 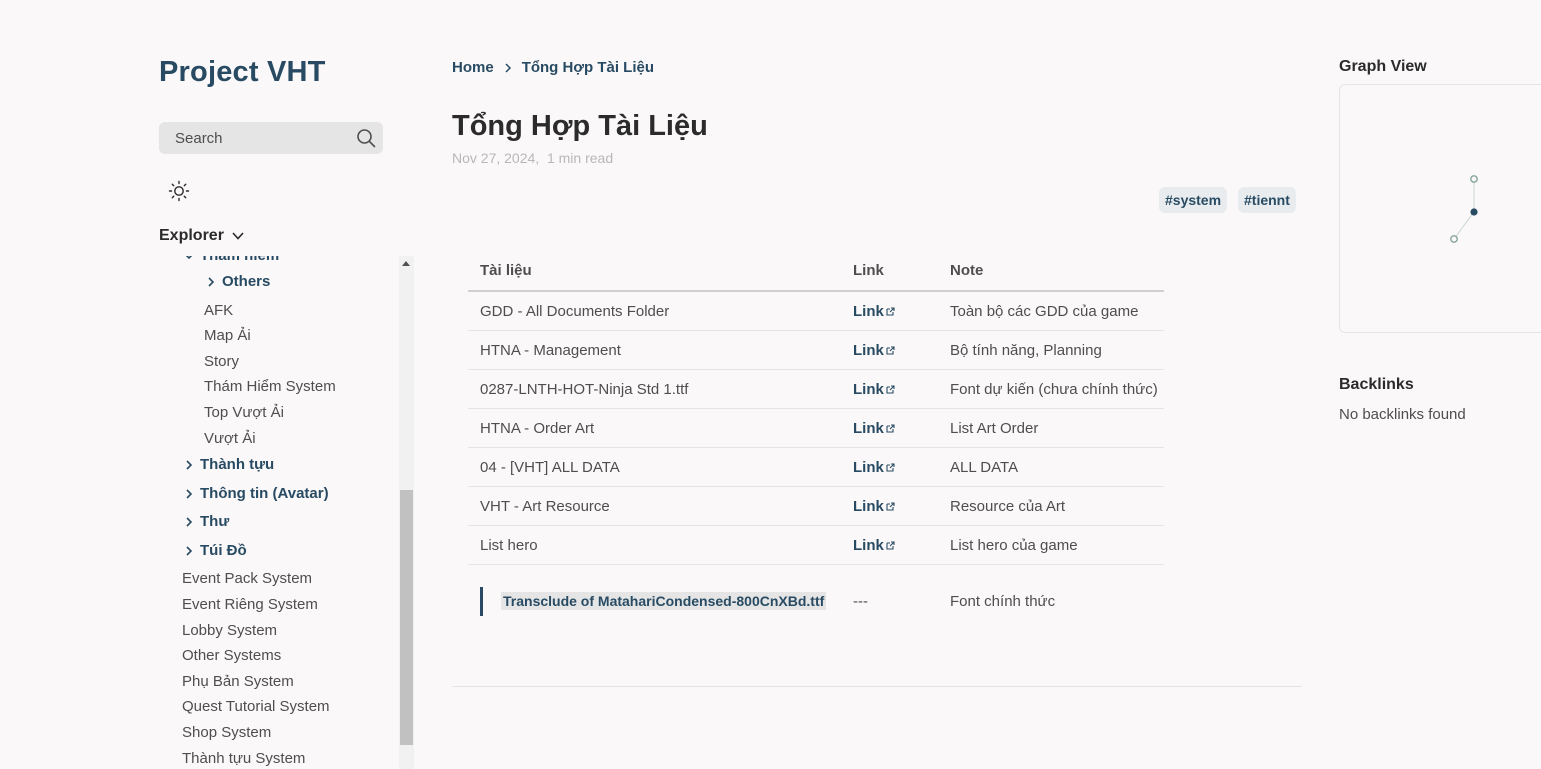 I want to click on table-row: 04 - [VHT] ALL DATA Link ALL DATA, so click(x=816, y=467).